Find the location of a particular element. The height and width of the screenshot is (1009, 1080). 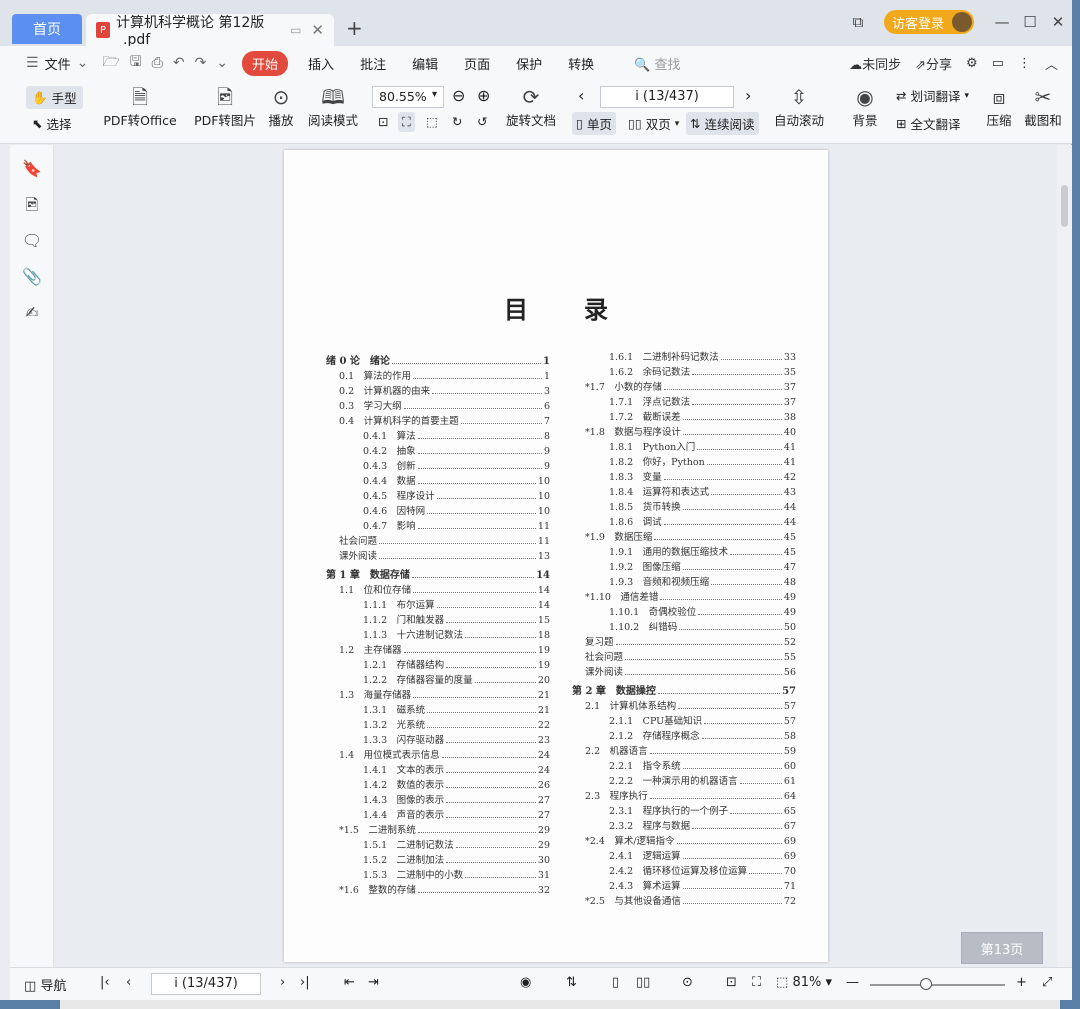

toc-entry: 1.4.4 声音的表示 27 is located at coordinates (438, 813).